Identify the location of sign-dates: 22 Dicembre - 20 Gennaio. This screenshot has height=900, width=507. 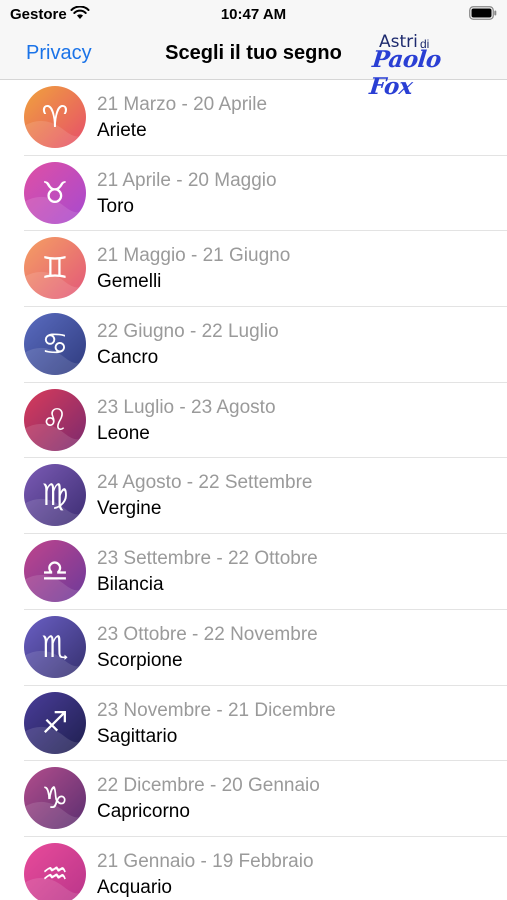
(208, 786).